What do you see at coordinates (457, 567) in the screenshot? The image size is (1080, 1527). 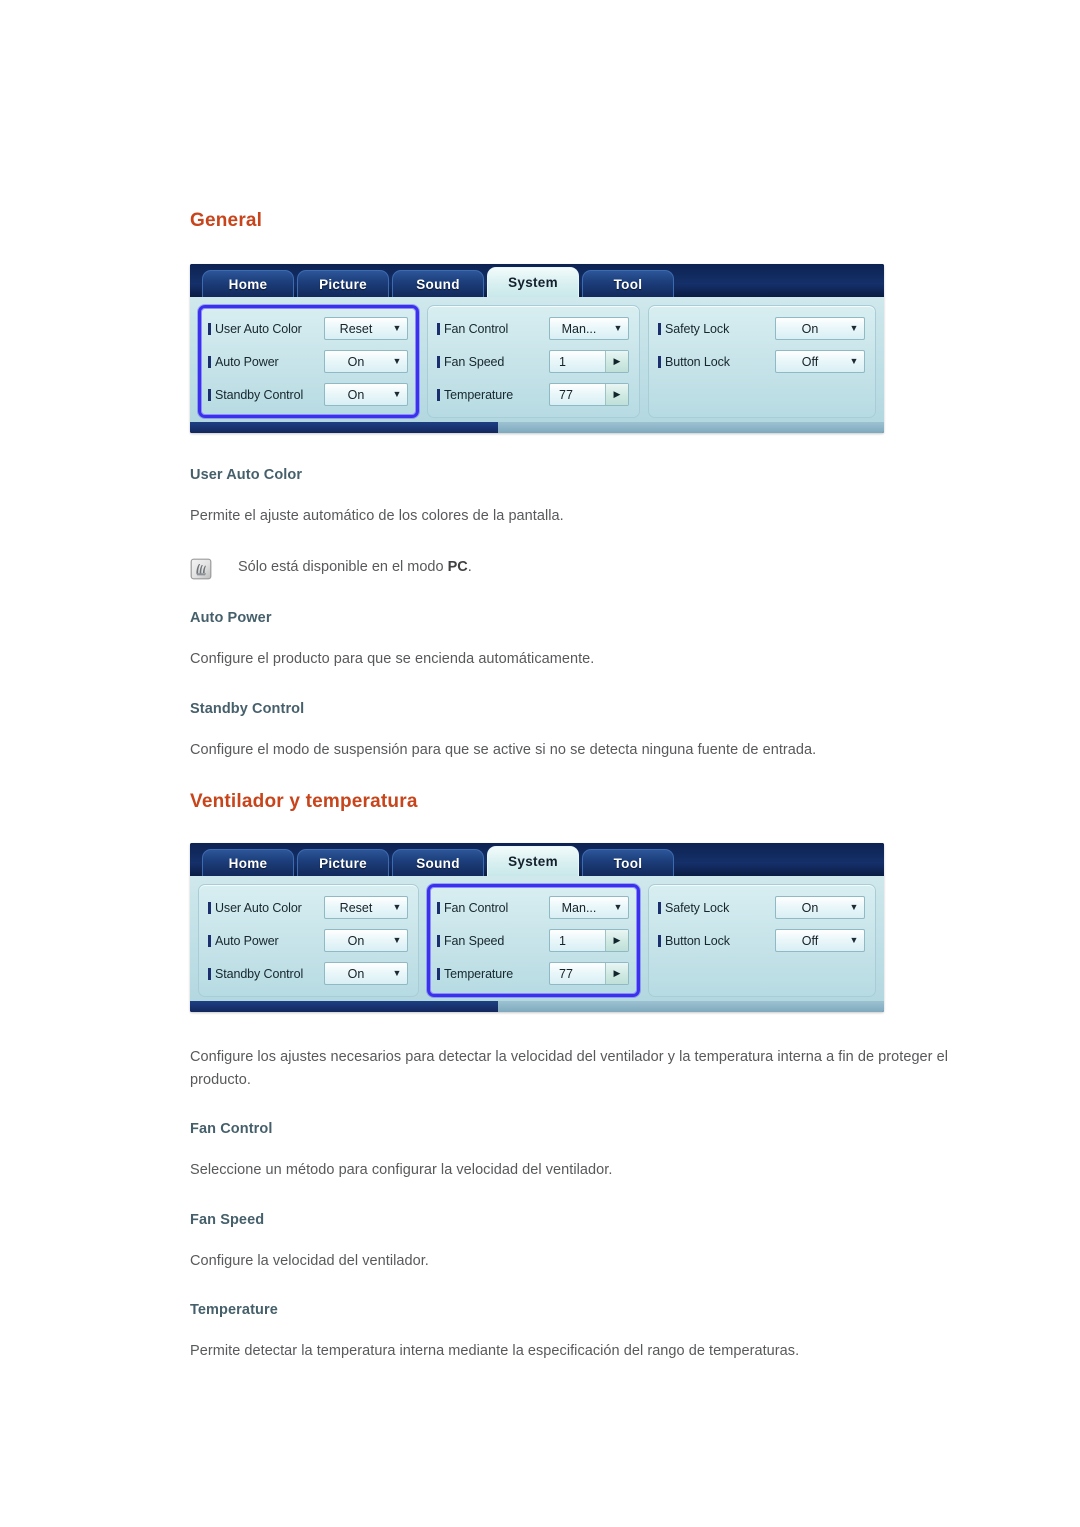 I see `note-text-bold: PC` at bounding box center [457, 567].